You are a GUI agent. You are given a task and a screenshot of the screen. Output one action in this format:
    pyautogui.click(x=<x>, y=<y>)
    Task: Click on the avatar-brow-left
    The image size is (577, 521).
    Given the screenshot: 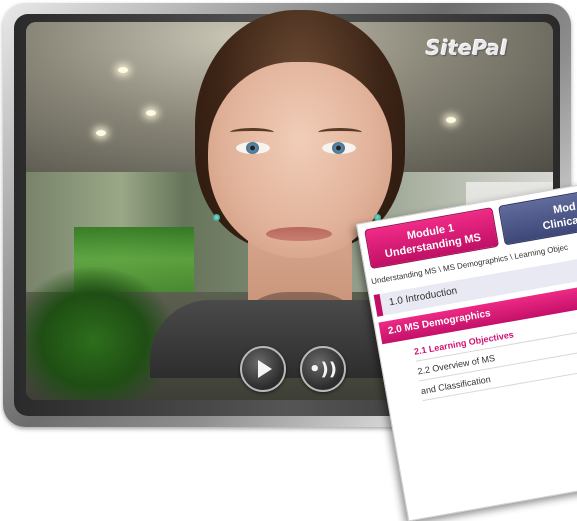 What is the action you would take?
    pyautogui.click(x=252, y=132)
    